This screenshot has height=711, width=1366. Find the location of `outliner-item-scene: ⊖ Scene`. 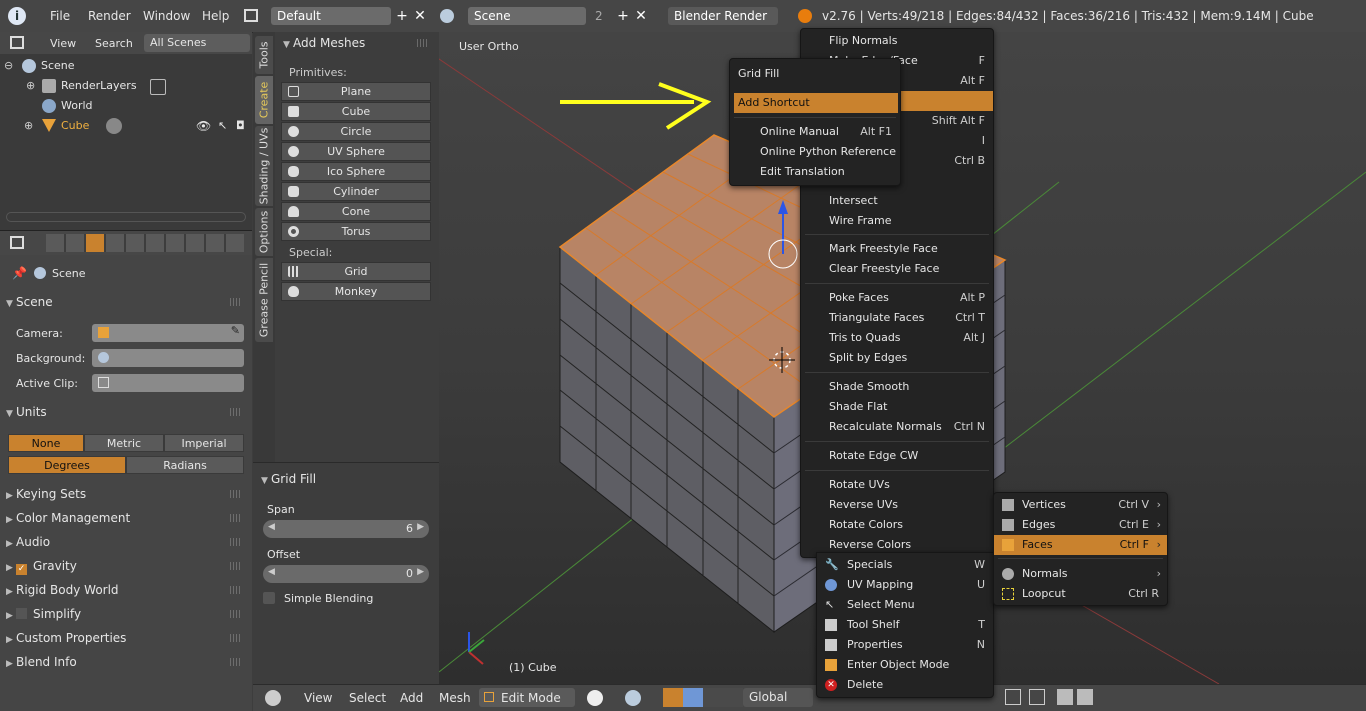

outliner-item-scene: ⊖ Scene is located at coordinates (126, 66).